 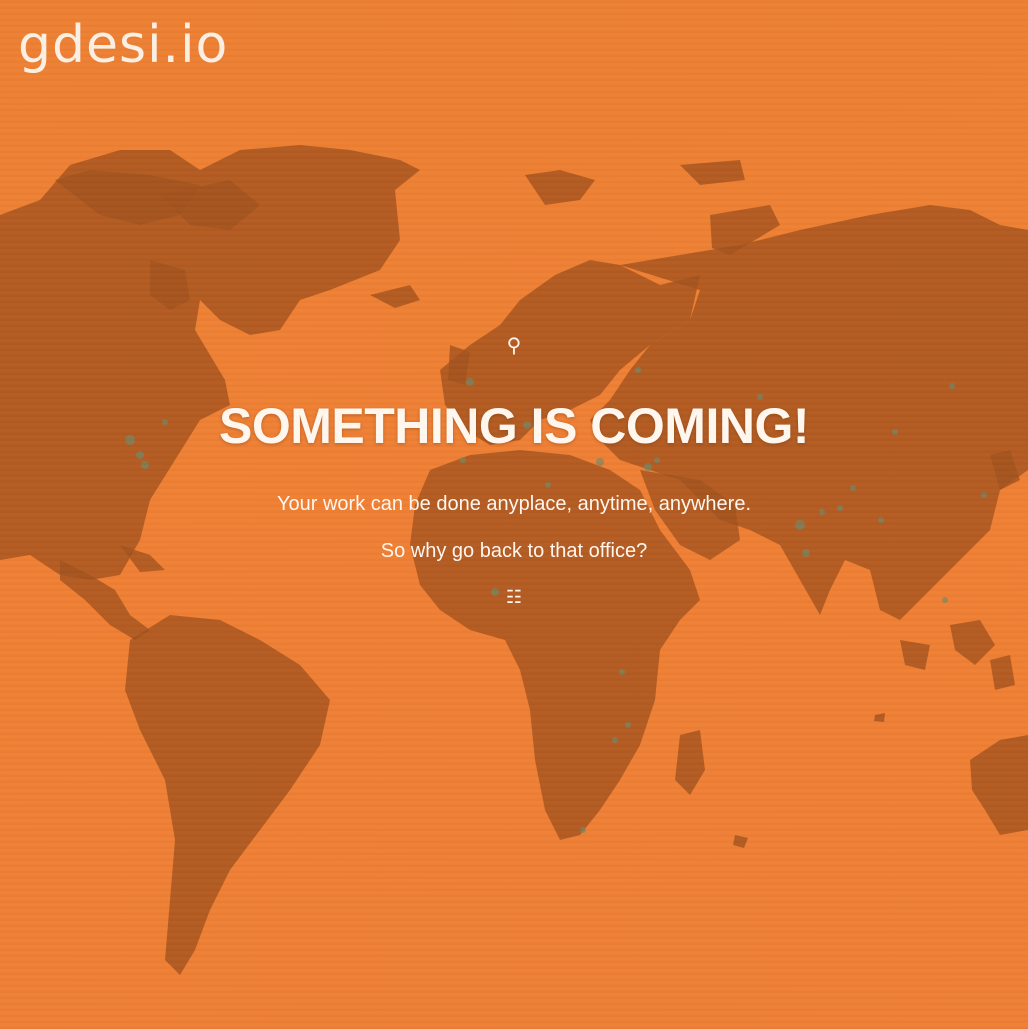 What do you see at coordinates (123, 45) in the screenshot?
I see `brand-logo: gdesi.io` at bounding box center [123, 45].